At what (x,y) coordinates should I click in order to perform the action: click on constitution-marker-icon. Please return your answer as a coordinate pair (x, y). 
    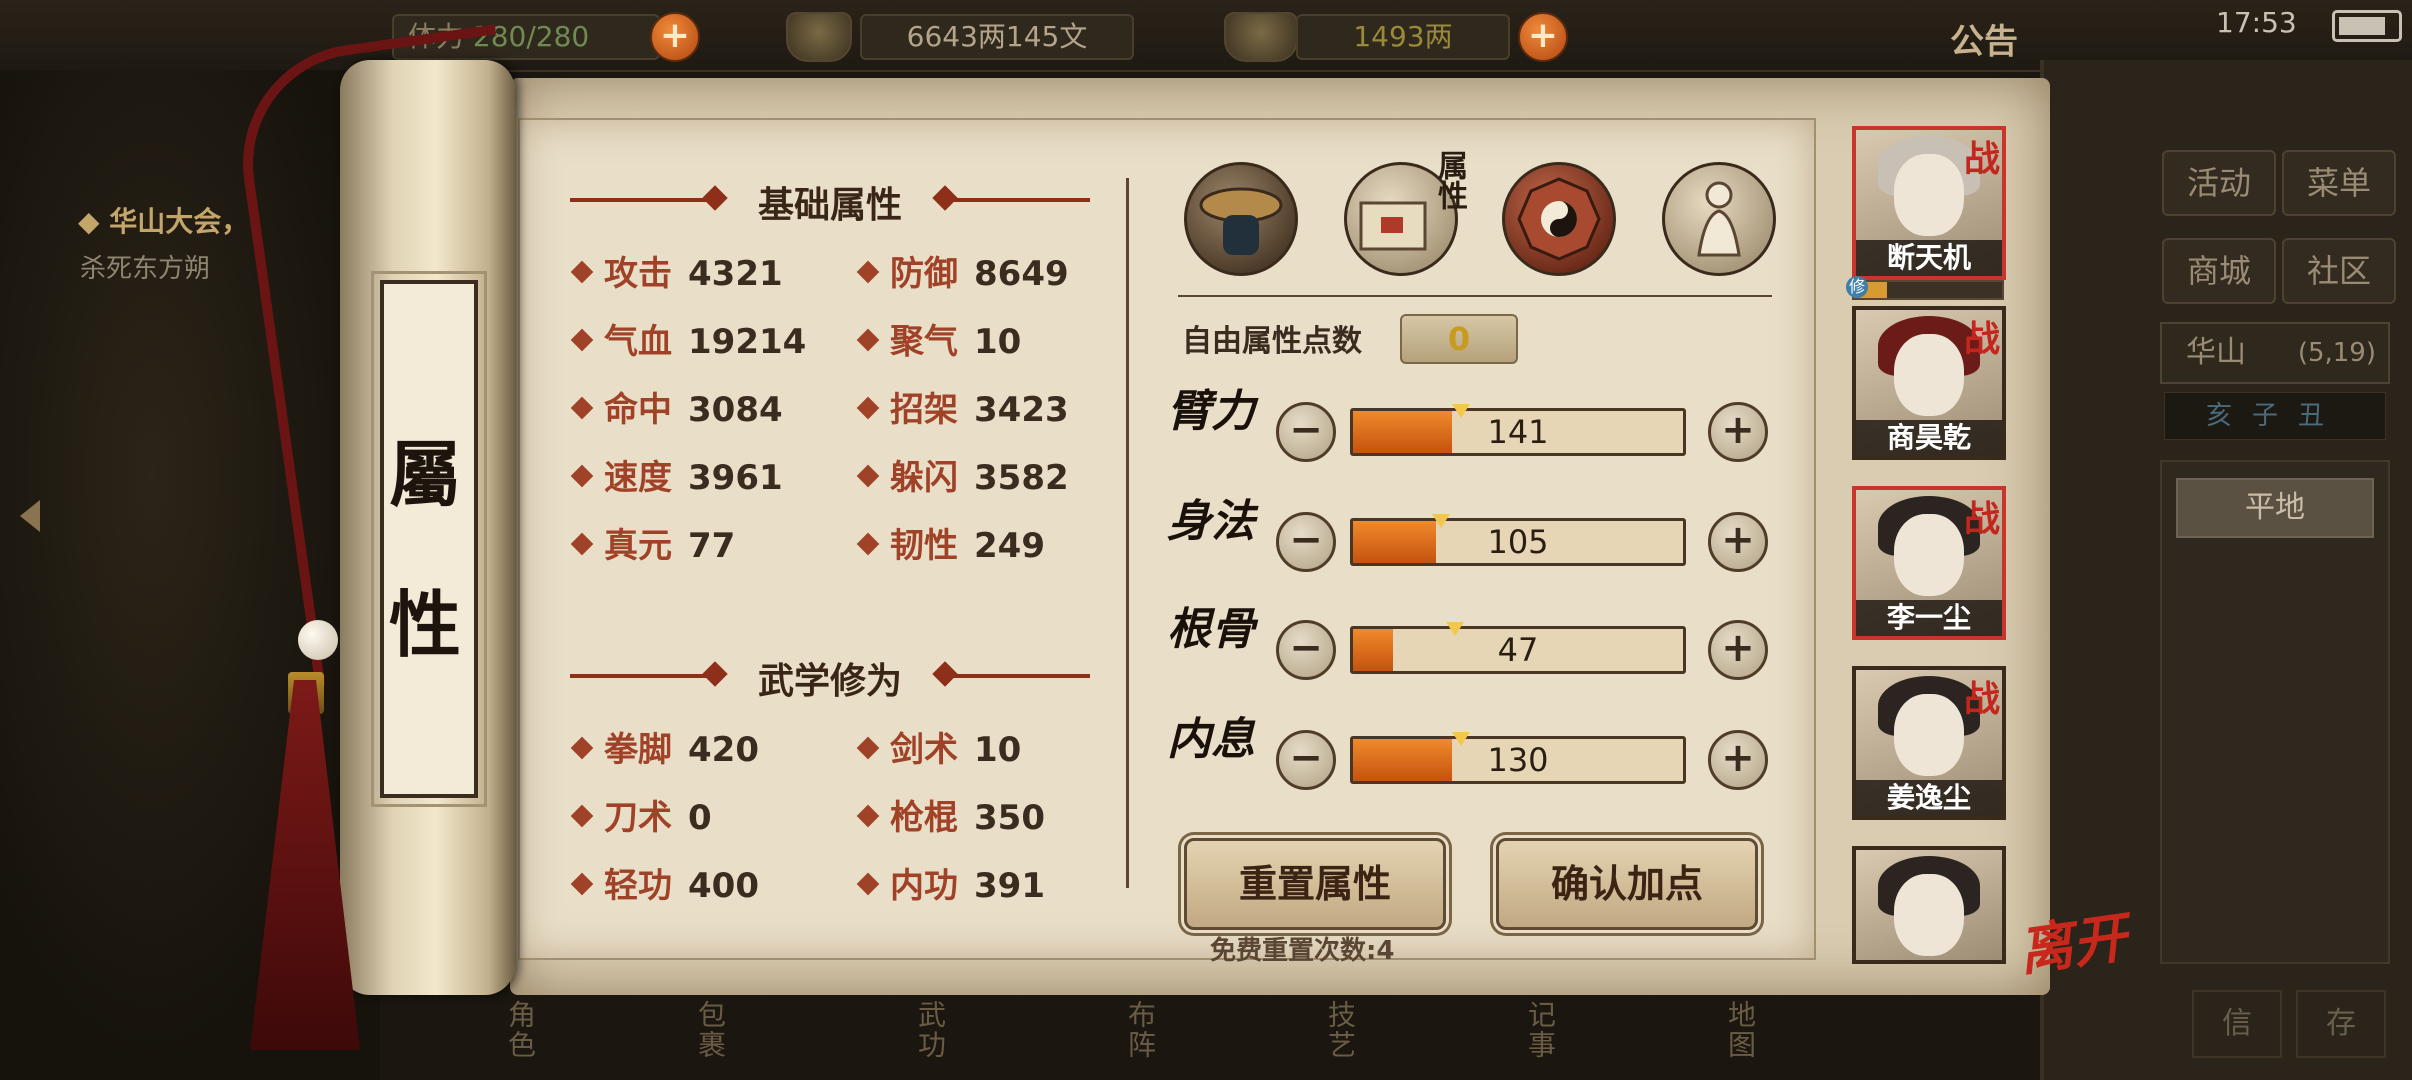
    Looking at the image, I should click on (1455, 629).